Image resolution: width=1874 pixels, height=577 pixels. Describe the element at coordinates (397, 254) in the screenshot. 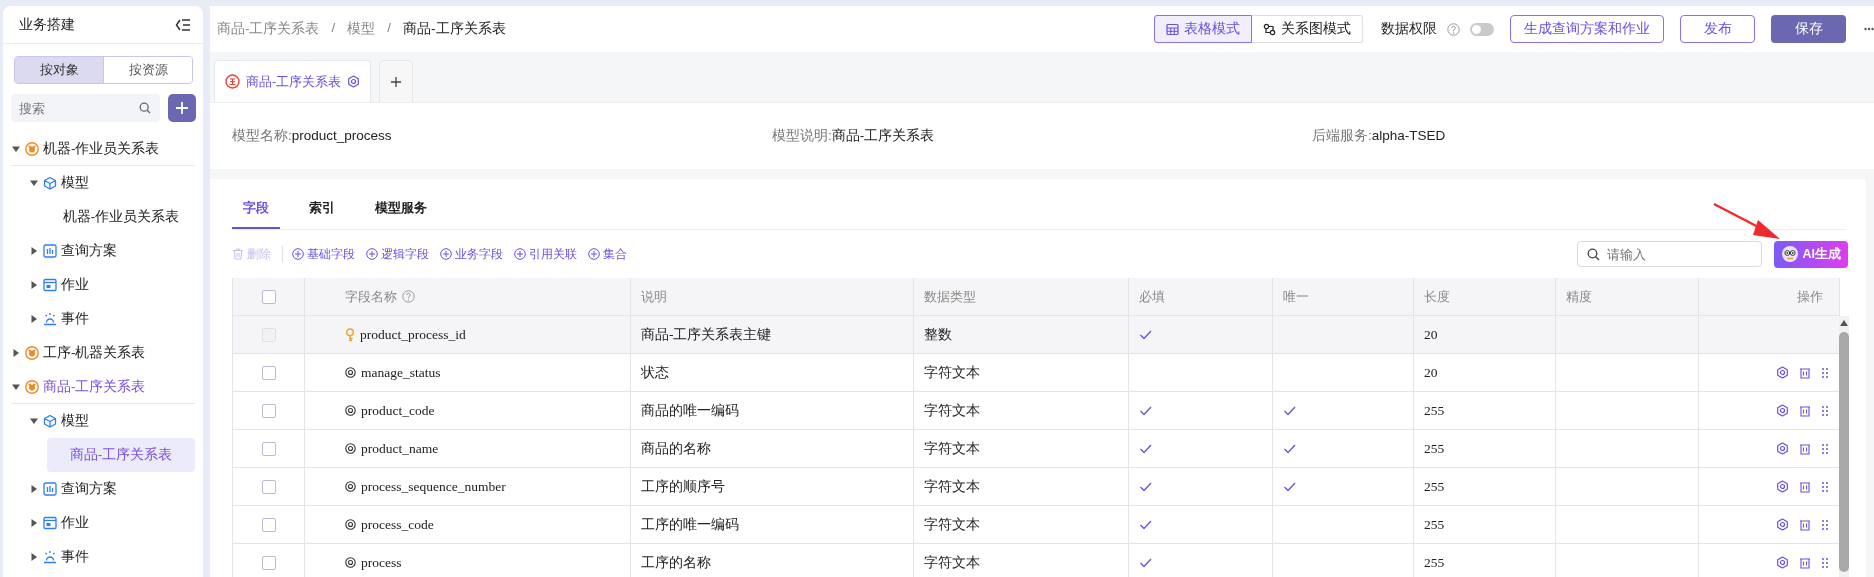

I see `add-field-button: 逻辑字段` at that location.